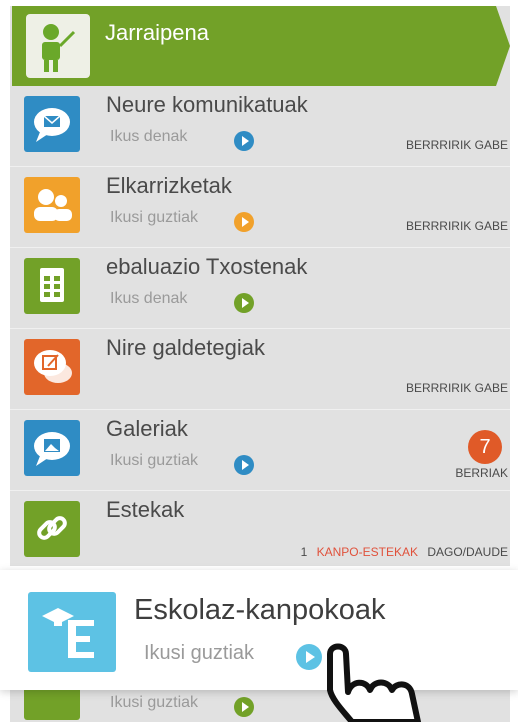  I want to click on menu-item-estekak: Estekak 1 KANPO-ESTEKAK DAGO/DAUDE, so click(260, 528).